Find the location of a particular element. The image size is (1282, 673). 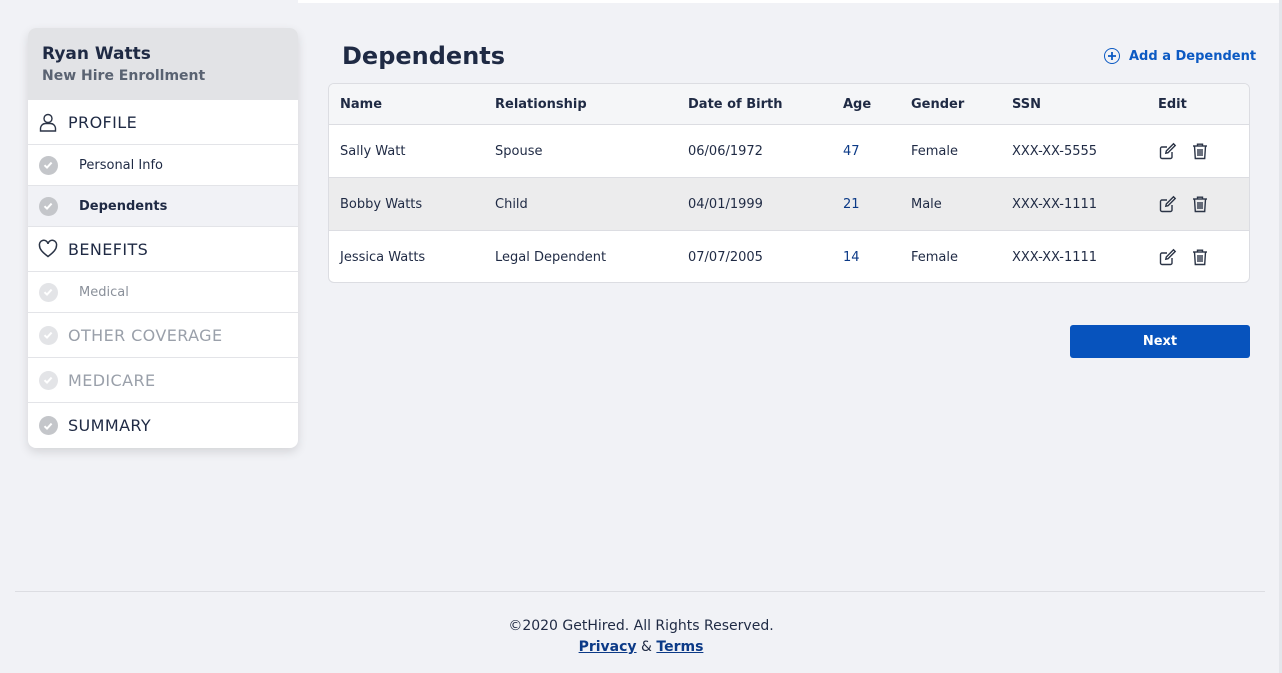

next-button: Next is located at coordinates (1160, 341).